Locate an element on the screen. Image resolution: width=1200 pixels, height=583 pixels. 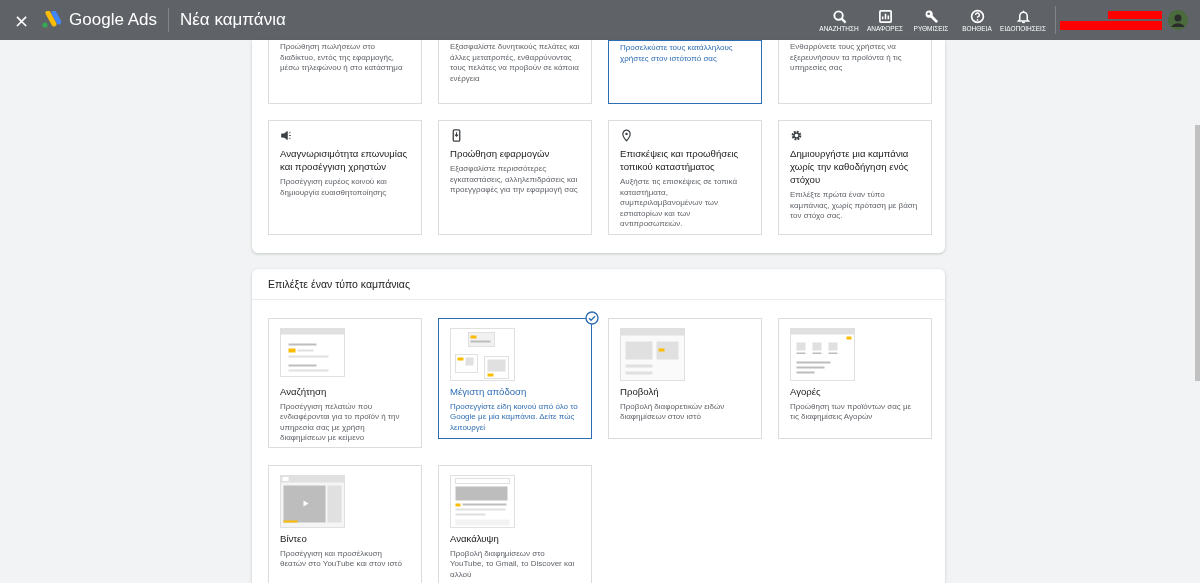
goal-description: Ενθαρρύνετε τους χρήστες να εξερευνήσουν τα προϊόντα ή τις υπηρεσίες σας is located at coordinates (846, 58).